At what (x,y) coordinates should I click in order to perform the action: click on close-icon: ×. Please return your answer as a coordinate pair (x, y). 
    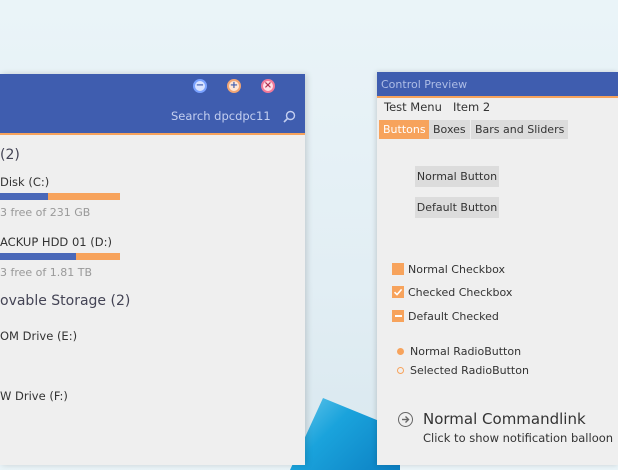
    Looking at the image, I should click on (268, 86).